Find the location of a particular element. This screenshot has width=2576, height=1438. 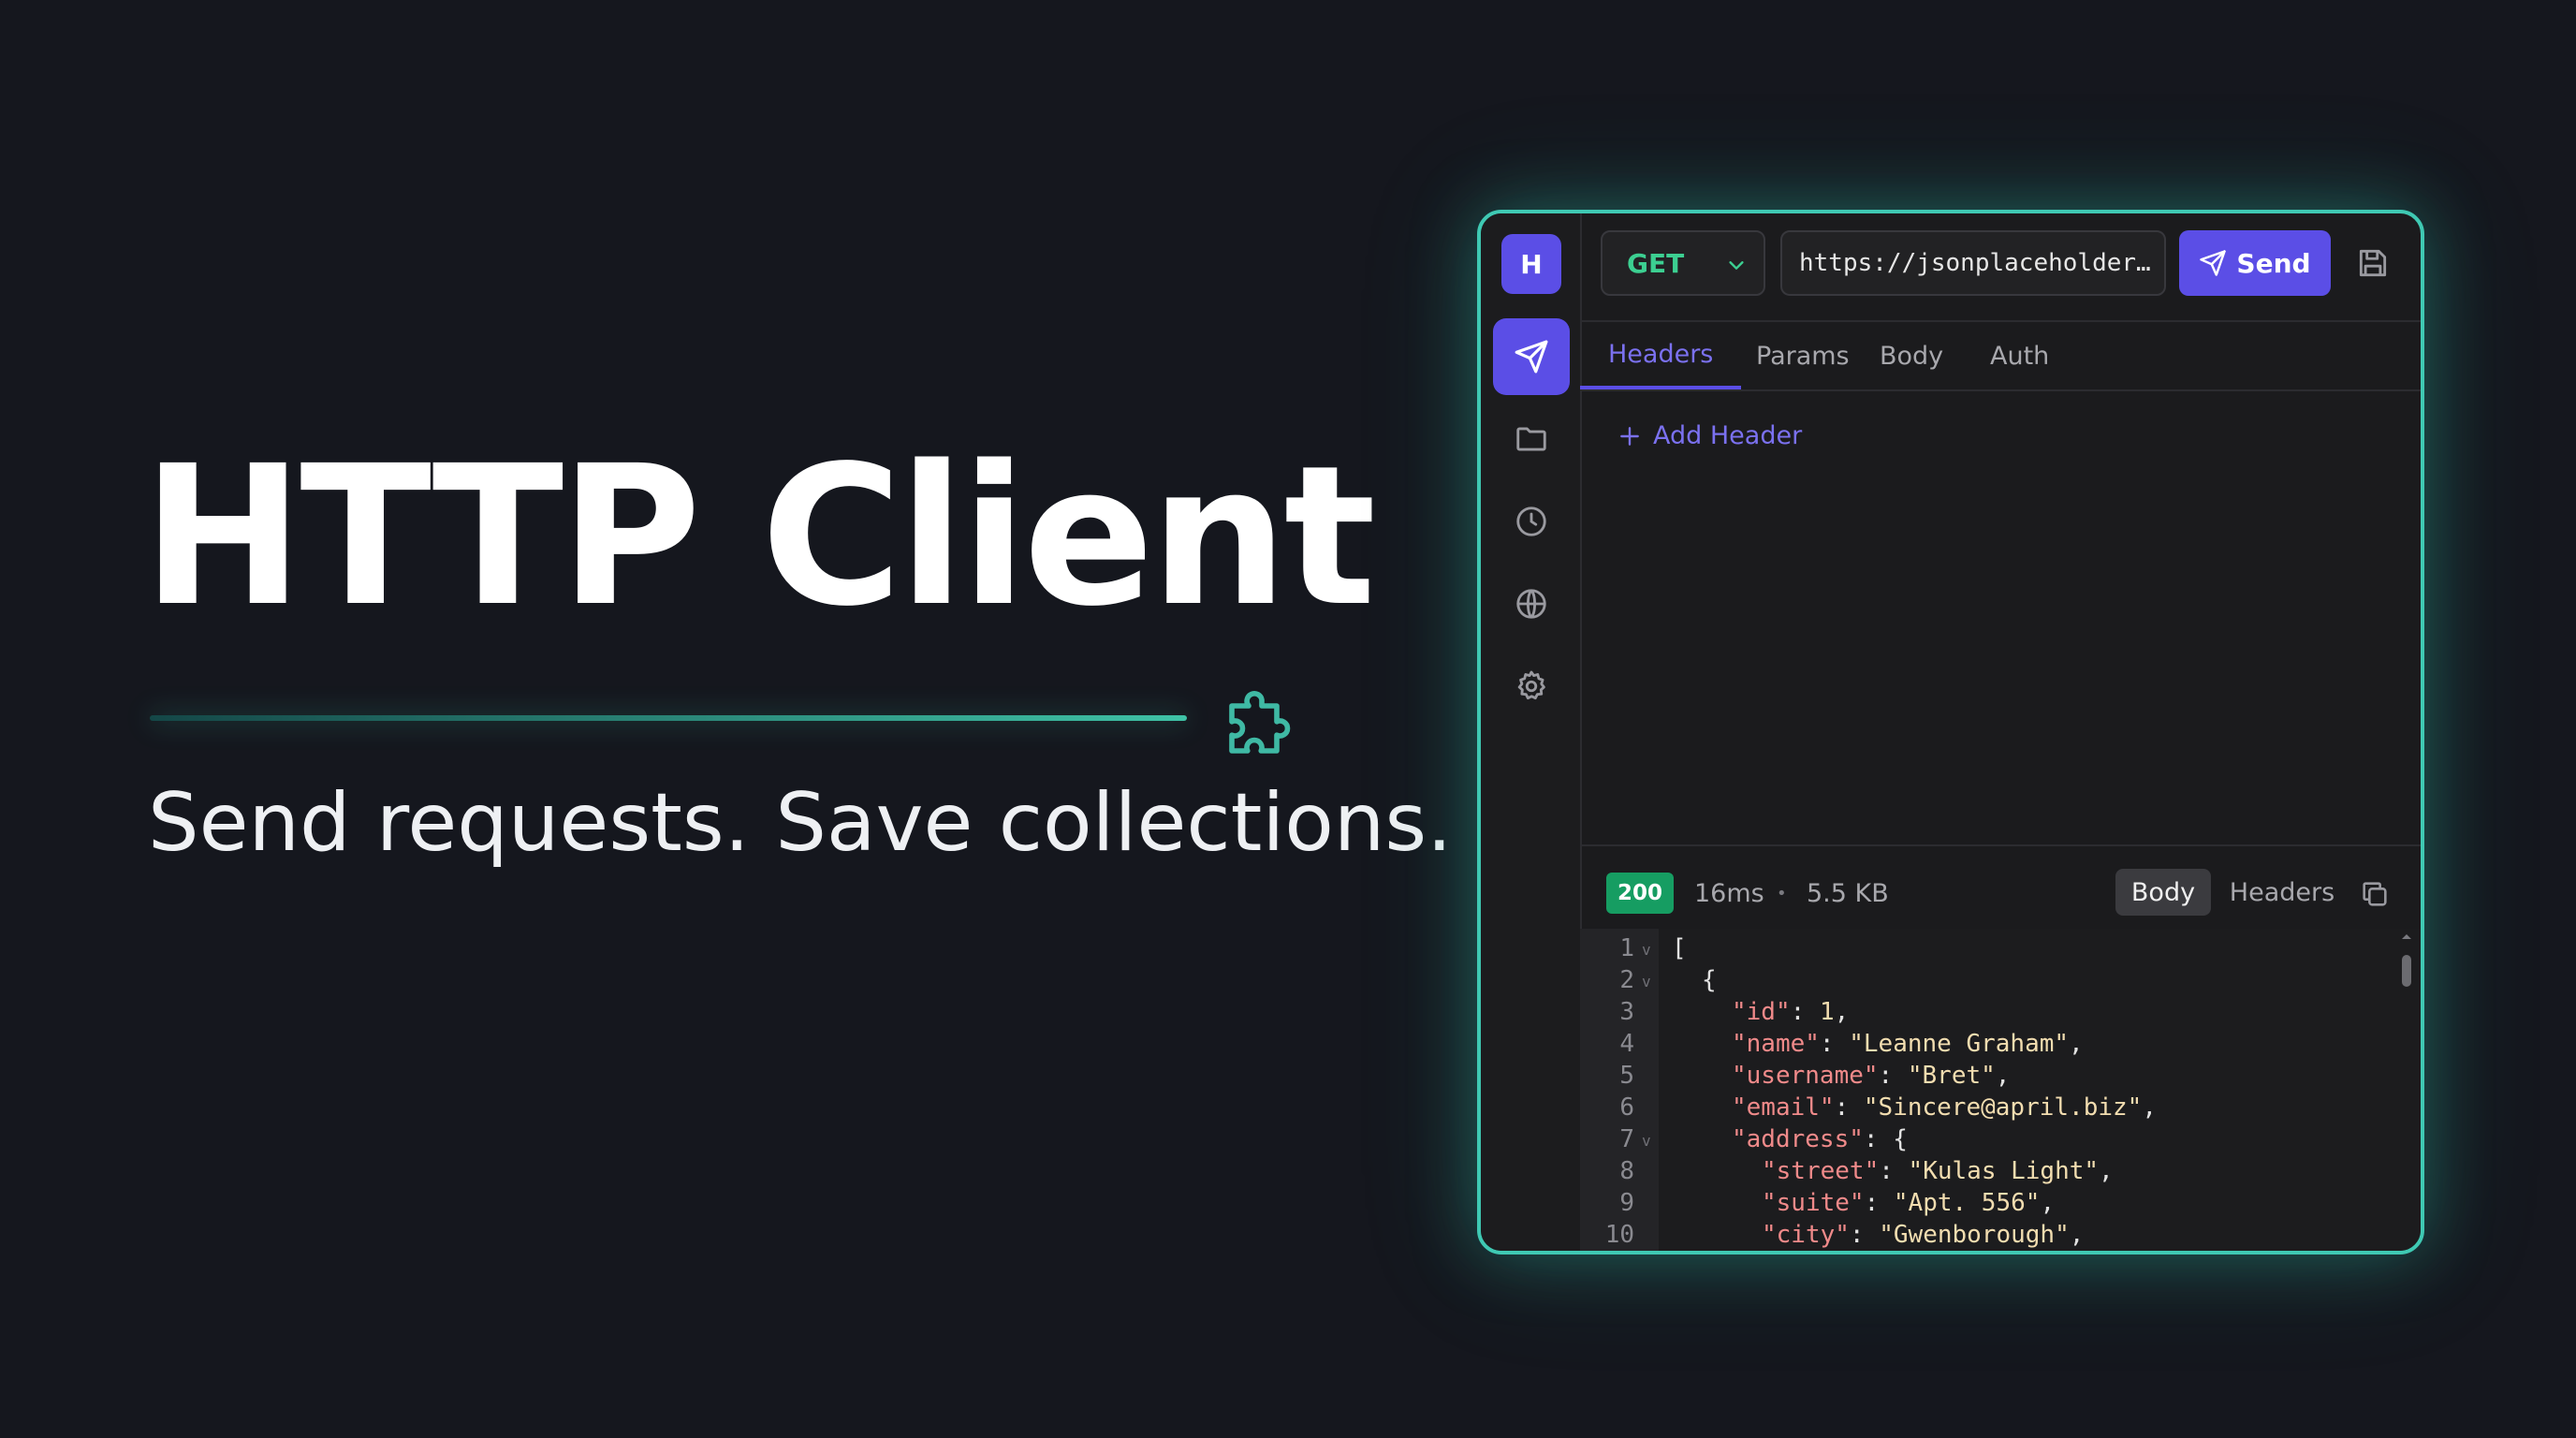

code-text: "suite": "Apt. 556", is located at coordinates (1908, 1203).